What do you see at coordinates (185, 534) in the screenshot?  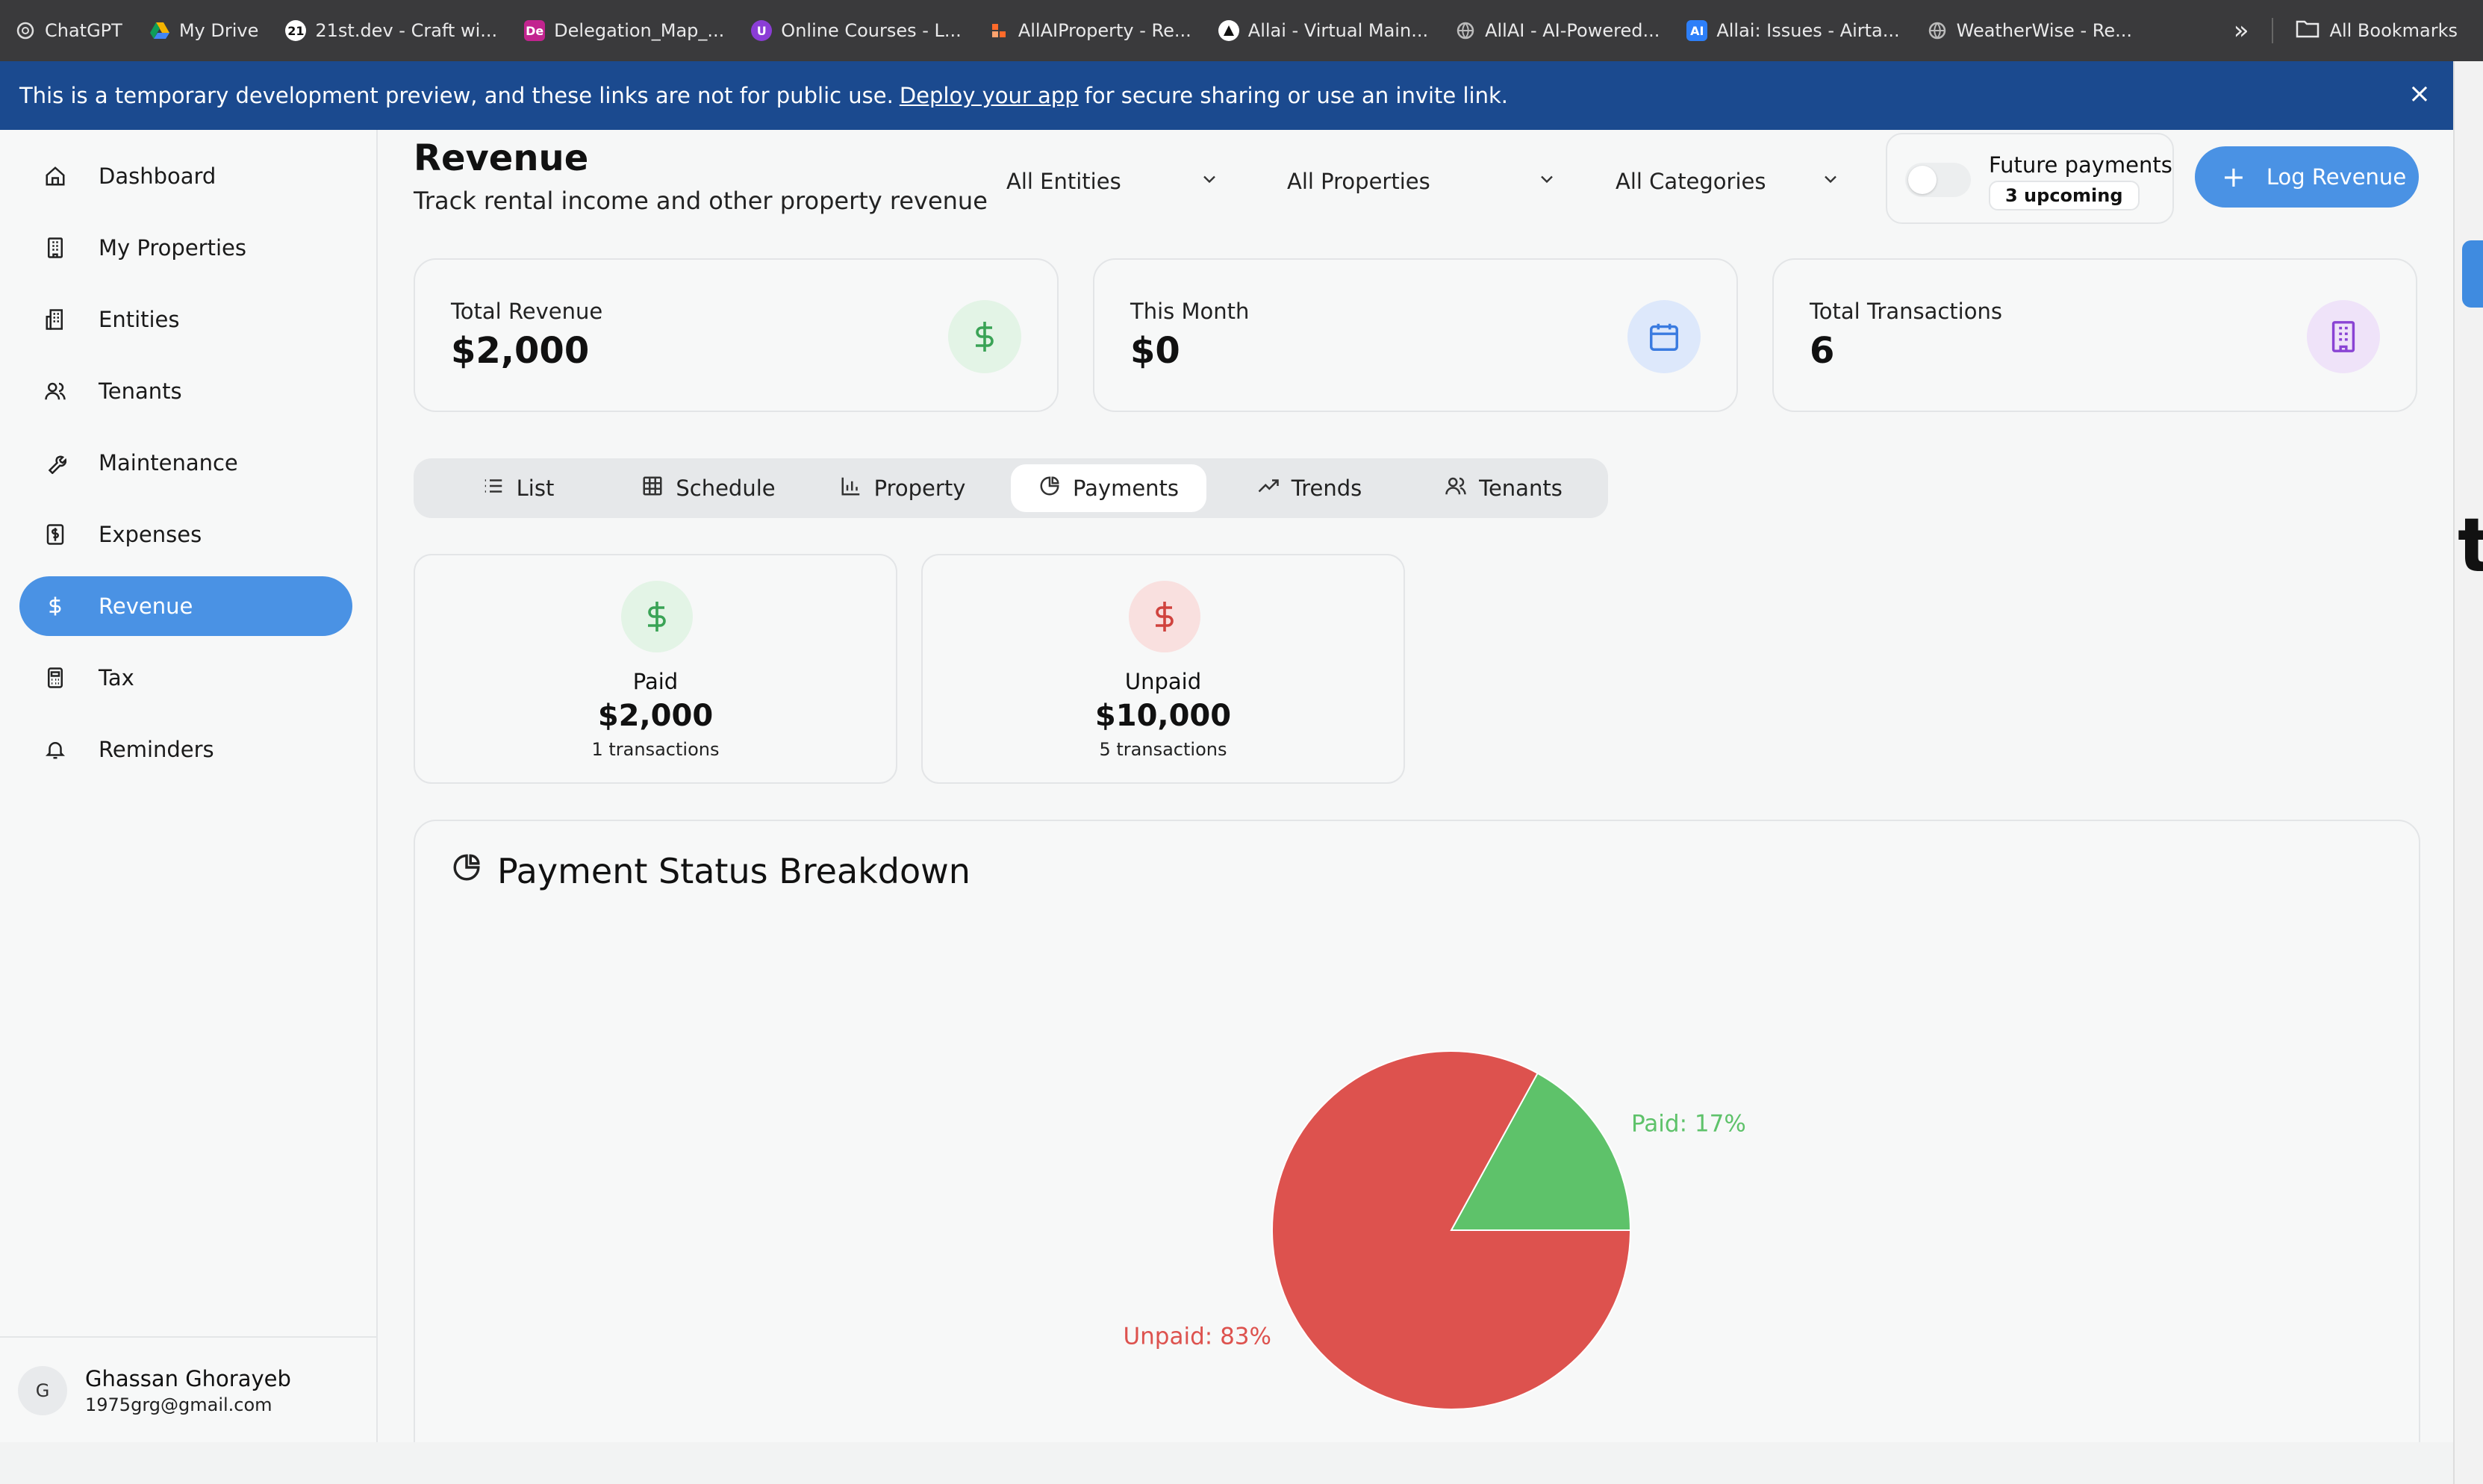 I see `sidebar-item-expenses: Expenses` at bounding box center [185, 534].